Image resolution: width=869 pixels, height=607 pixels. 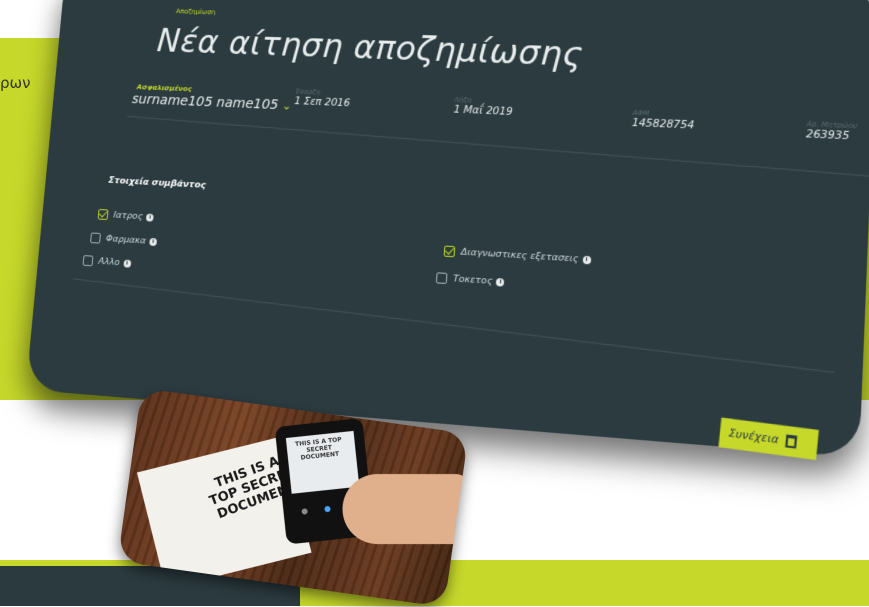 I want to click on meta-start: Έναρξη 1 Σεπ 2016, so click(x=322, y=99).